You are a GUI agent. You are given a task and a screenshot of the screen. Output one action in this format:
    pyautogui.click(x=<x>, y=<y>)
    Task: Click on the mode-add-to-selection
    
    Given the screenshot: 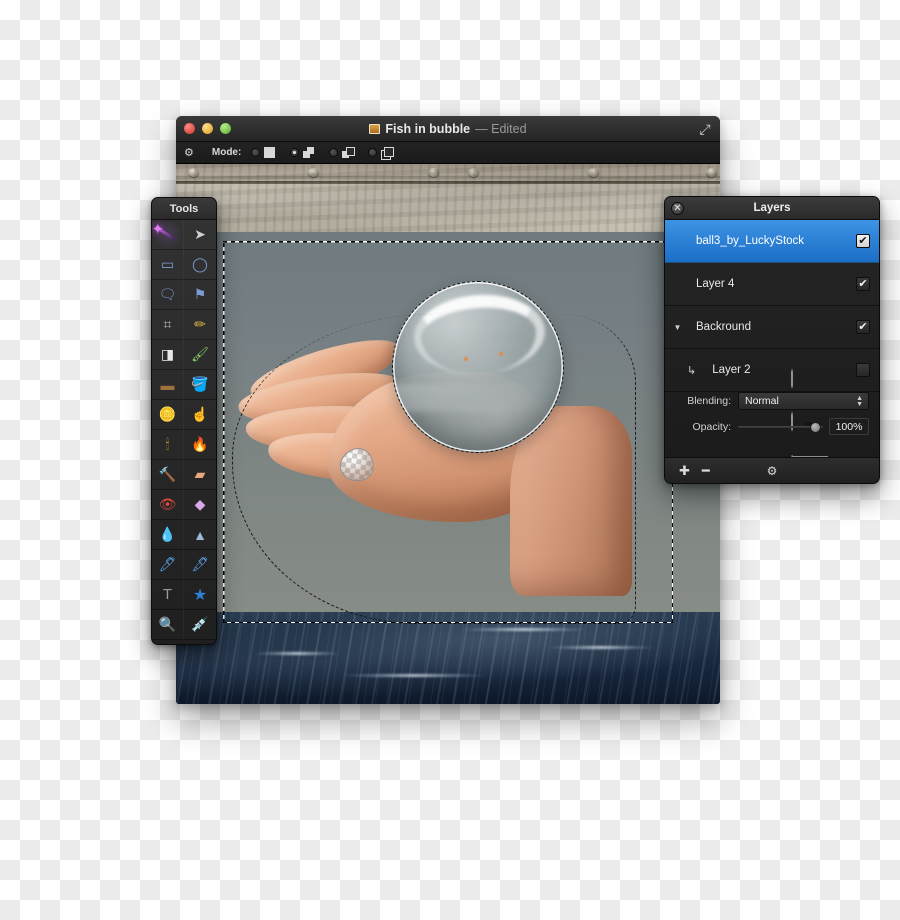 What is the action you would take?
    pyautogui.click(x=304, y=152)
    